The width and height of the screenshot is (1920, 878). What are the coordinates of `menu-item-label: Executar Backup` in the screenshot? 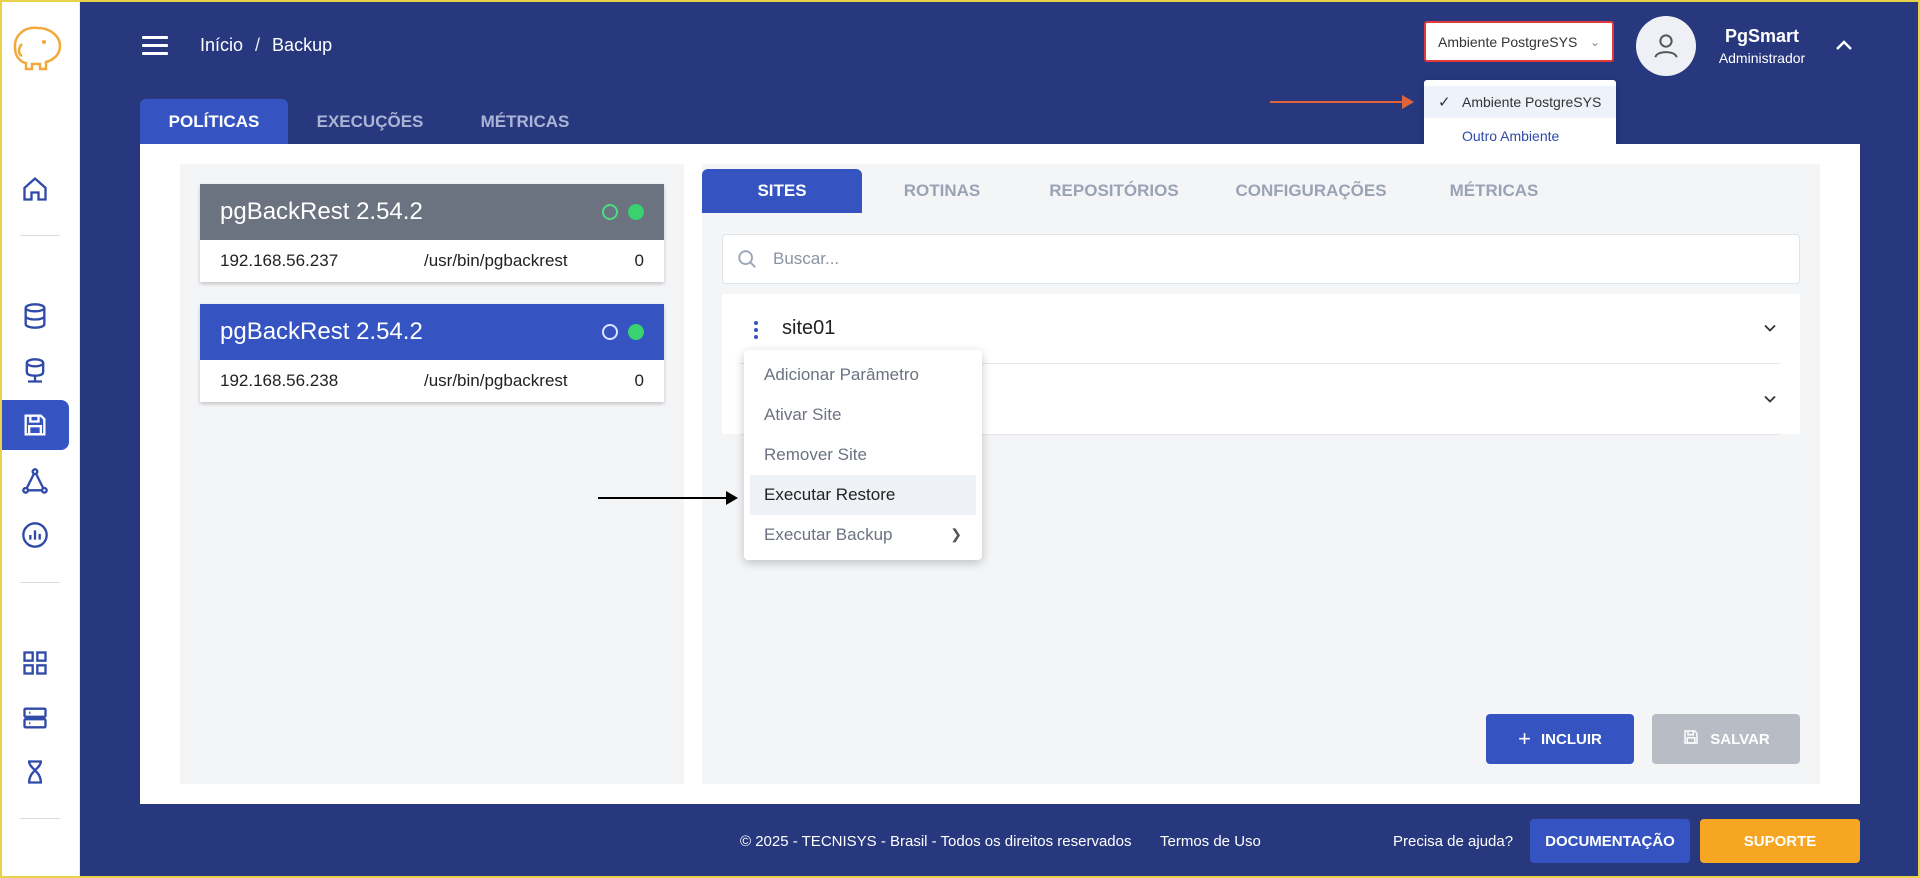 It's located at (828, 534).